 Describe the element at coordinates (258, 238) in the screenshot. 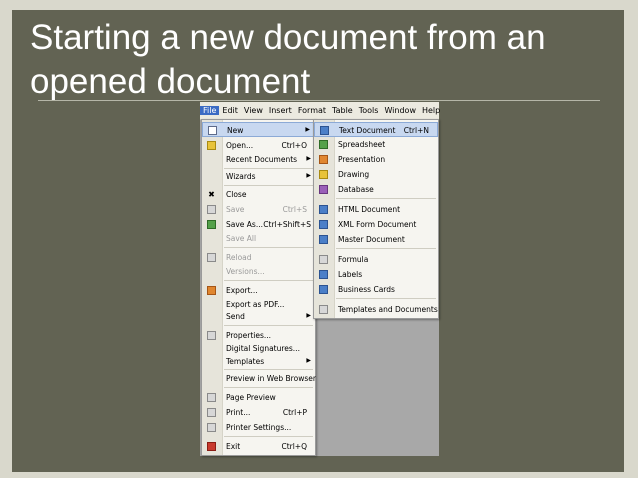

I see `file-save-all-item: Save All` at that location.